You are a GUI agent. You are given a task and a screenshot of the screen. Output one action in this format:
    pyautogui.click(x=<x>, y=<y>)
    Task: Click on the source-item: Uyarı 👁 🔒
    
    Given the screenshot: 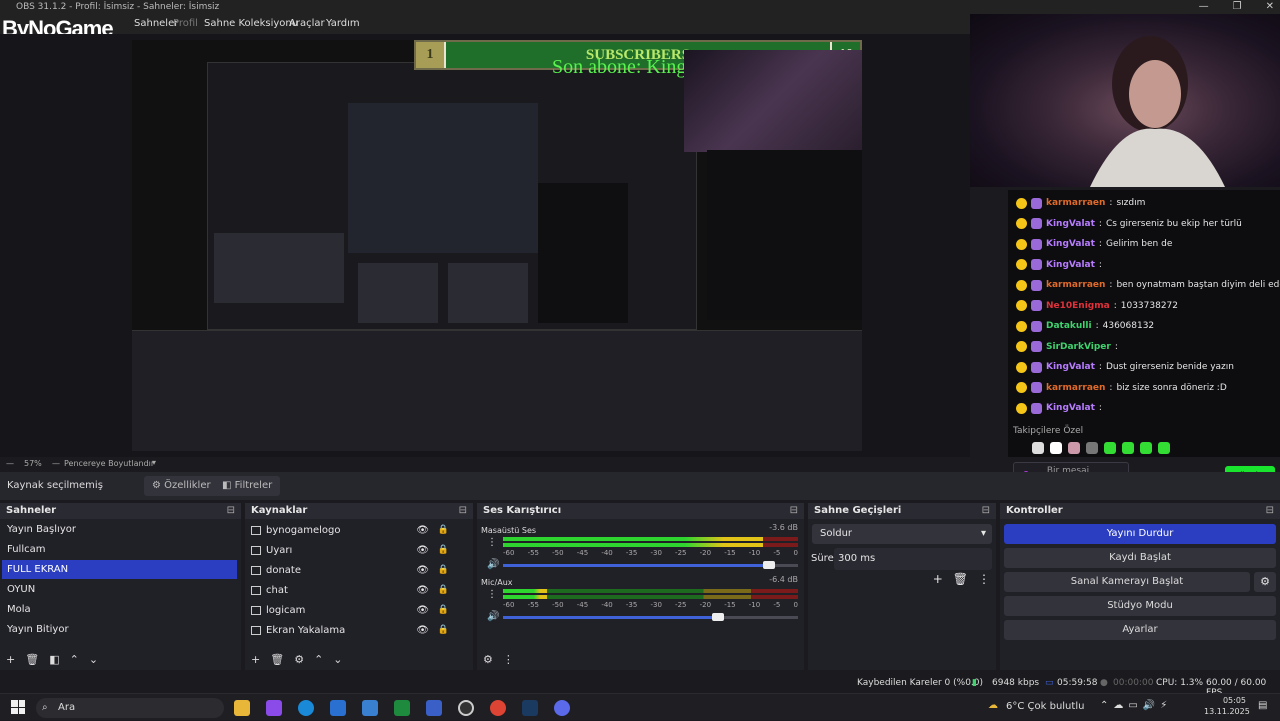 What is the action you would take?
    pyautogui.click(x=355, y=550)
    